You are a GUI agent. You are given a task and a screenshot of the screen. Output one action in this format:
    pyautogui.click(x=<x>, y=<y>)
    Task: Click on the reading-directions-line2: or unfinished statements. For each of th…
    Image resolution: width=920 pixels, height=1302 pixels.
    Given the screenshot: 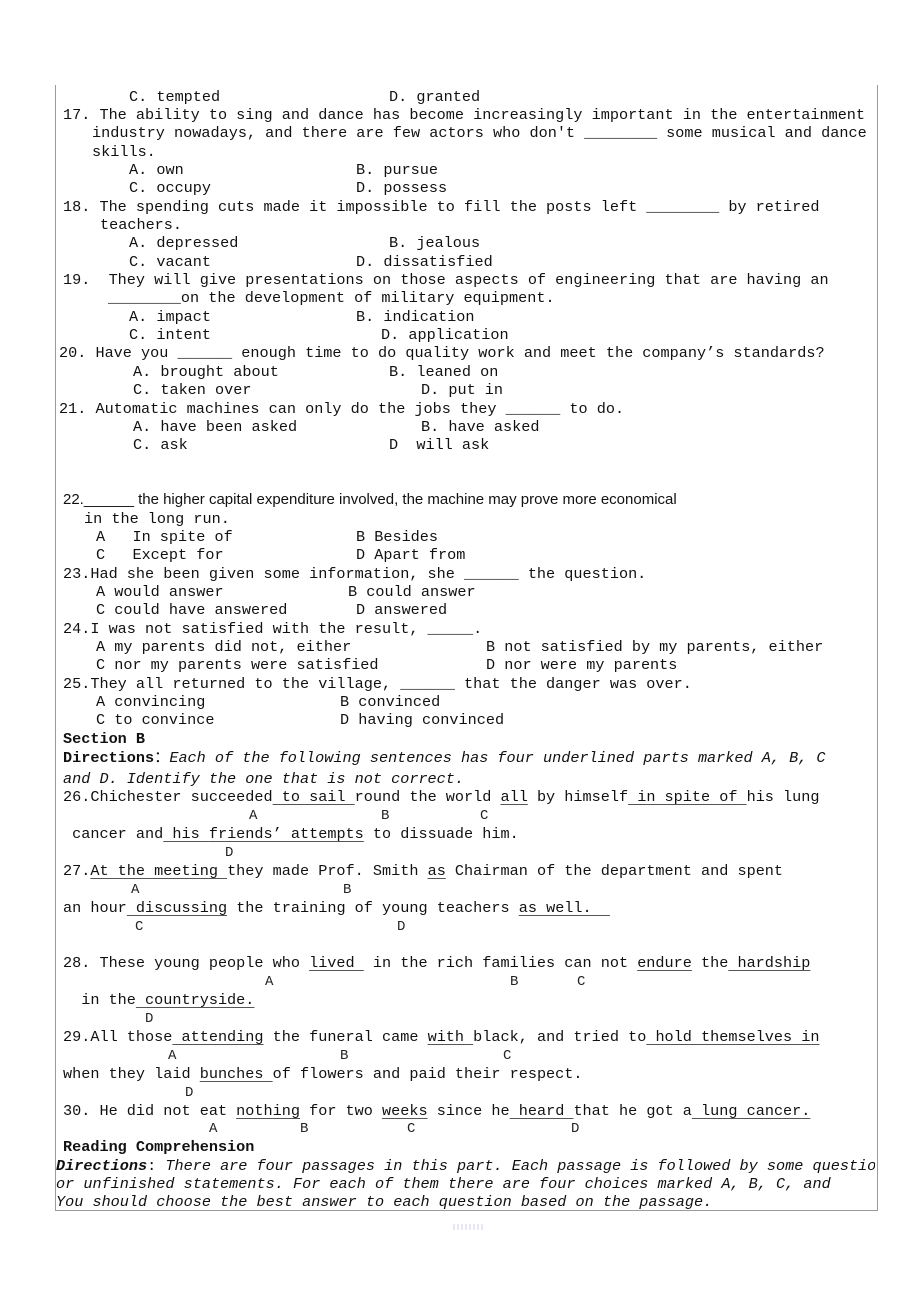 What is the action you would take?
    pyautogui.click(x=443, y=1184)
    